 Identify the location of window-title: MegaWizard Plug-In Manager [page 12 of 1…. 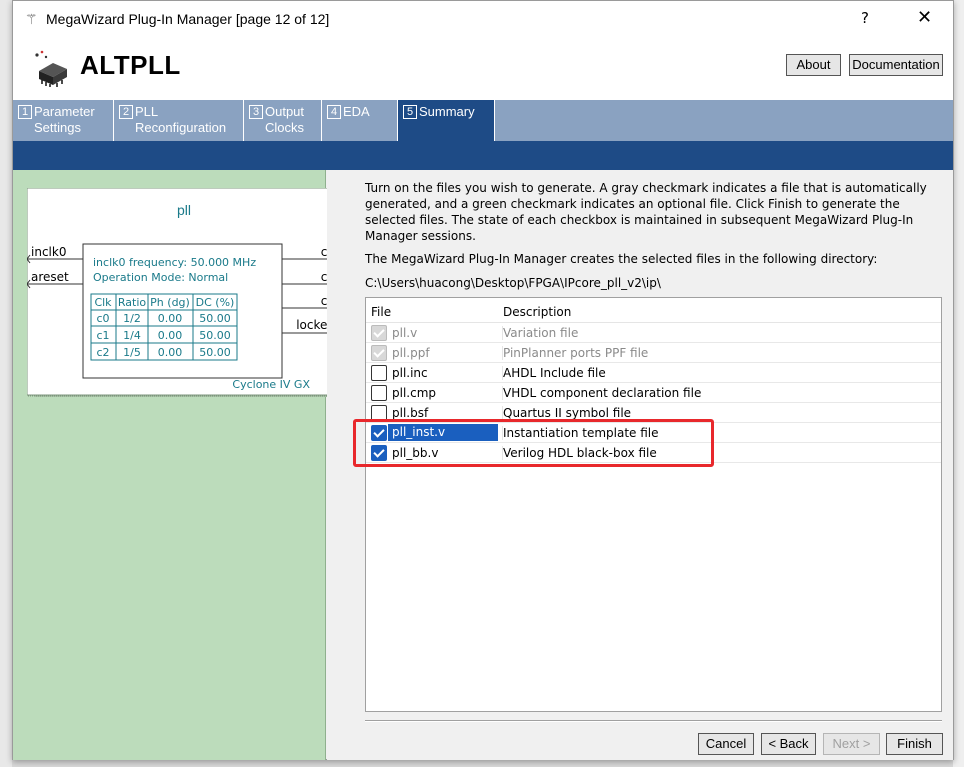
(188, 19).